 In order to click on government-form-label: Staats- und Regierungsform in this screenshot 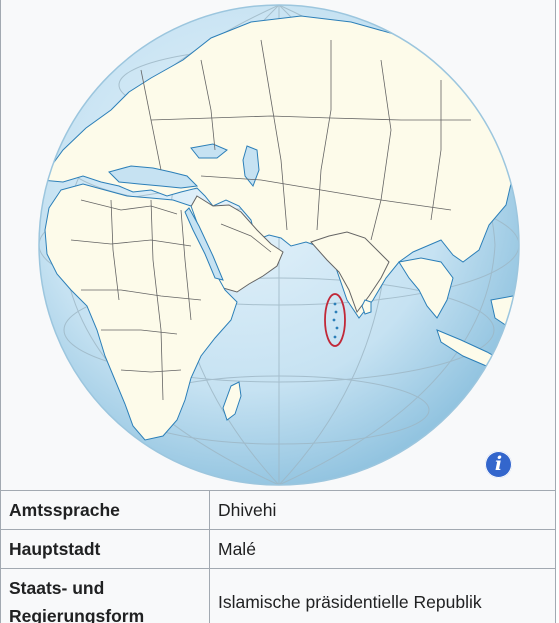, I will do `click(105, 595)`.